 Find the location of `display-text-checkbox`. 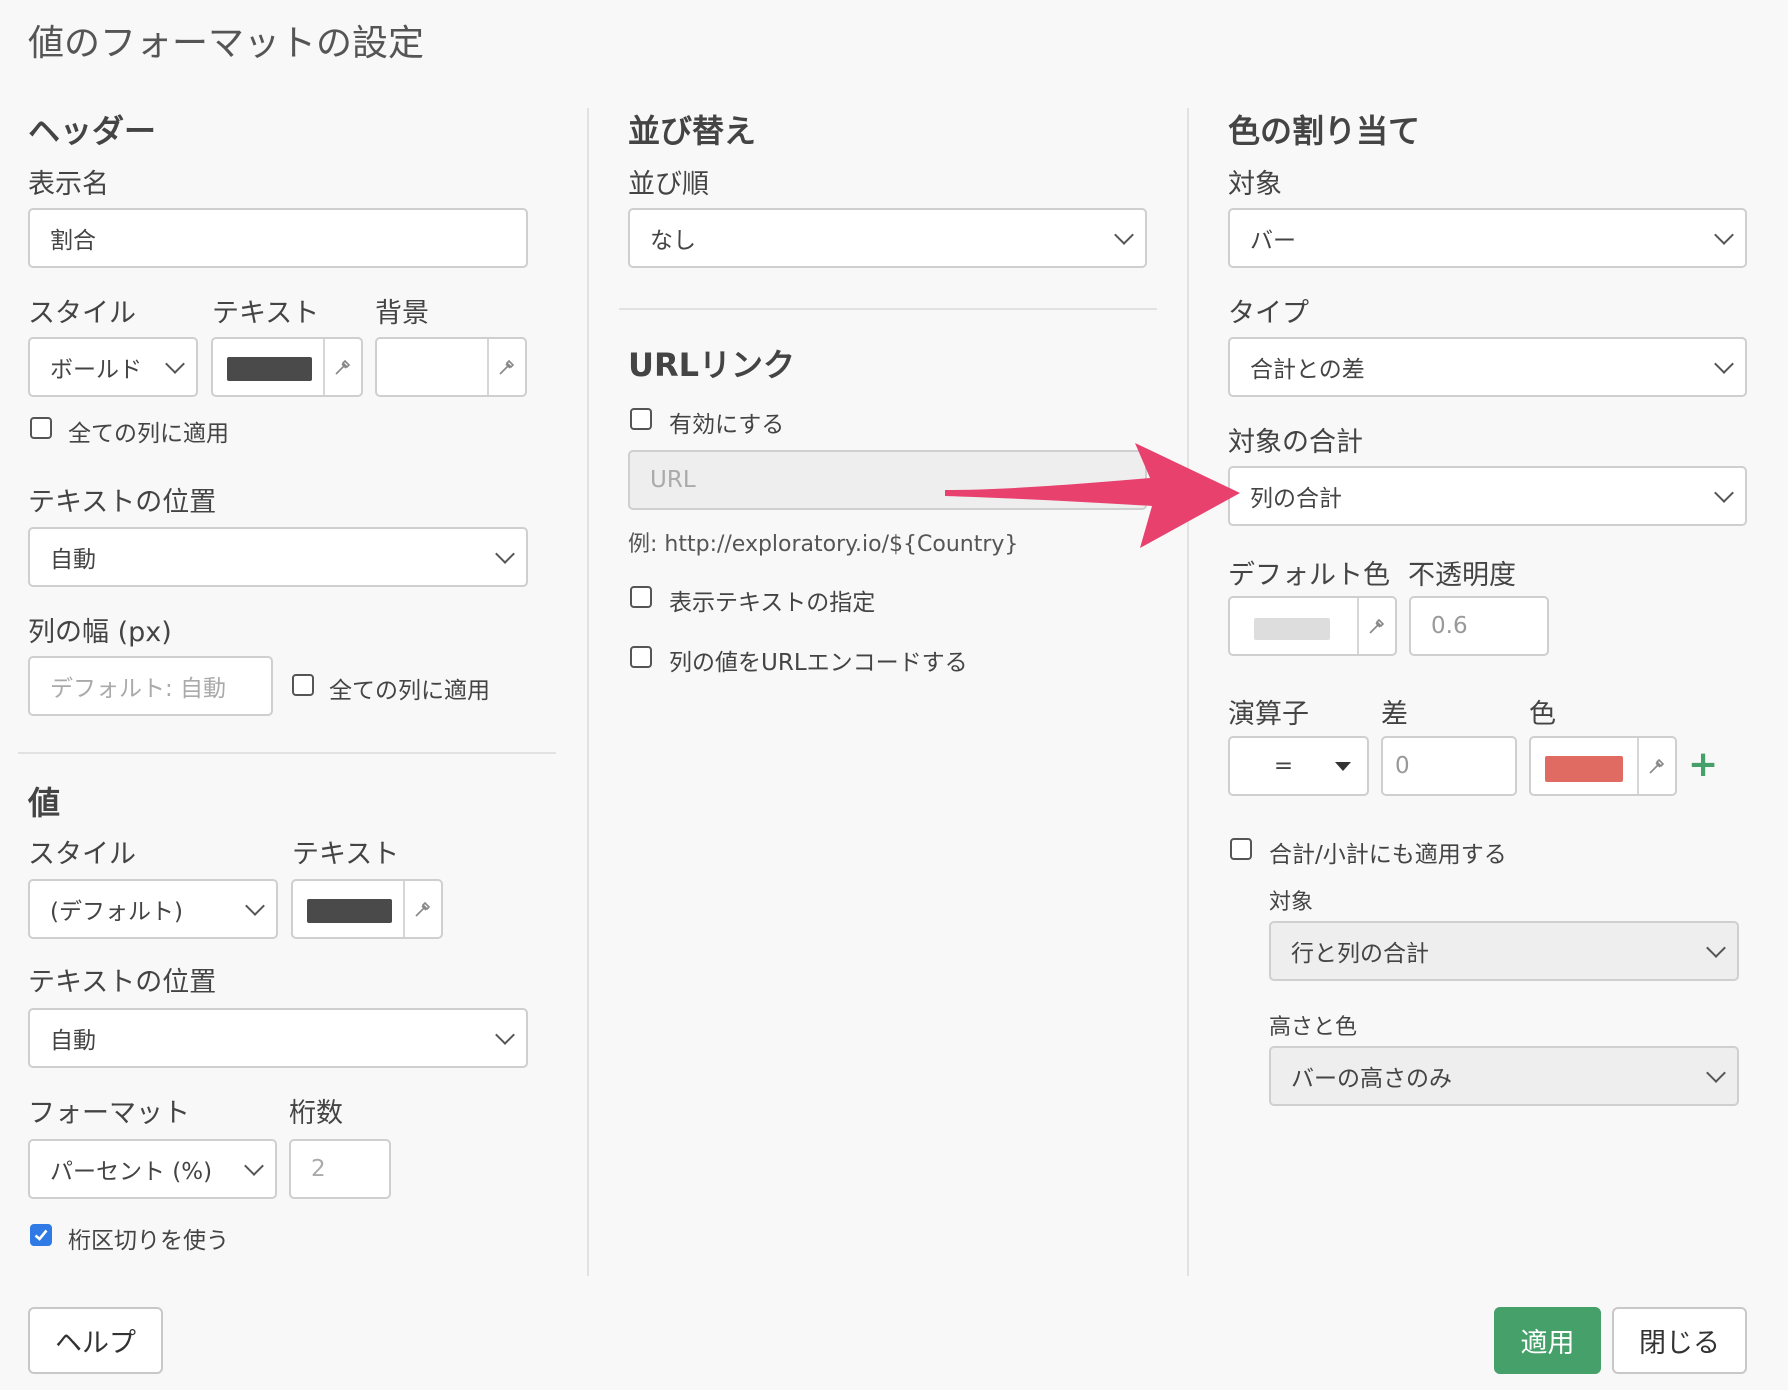

display-text-checkbox is located at coordinates (641, 597).